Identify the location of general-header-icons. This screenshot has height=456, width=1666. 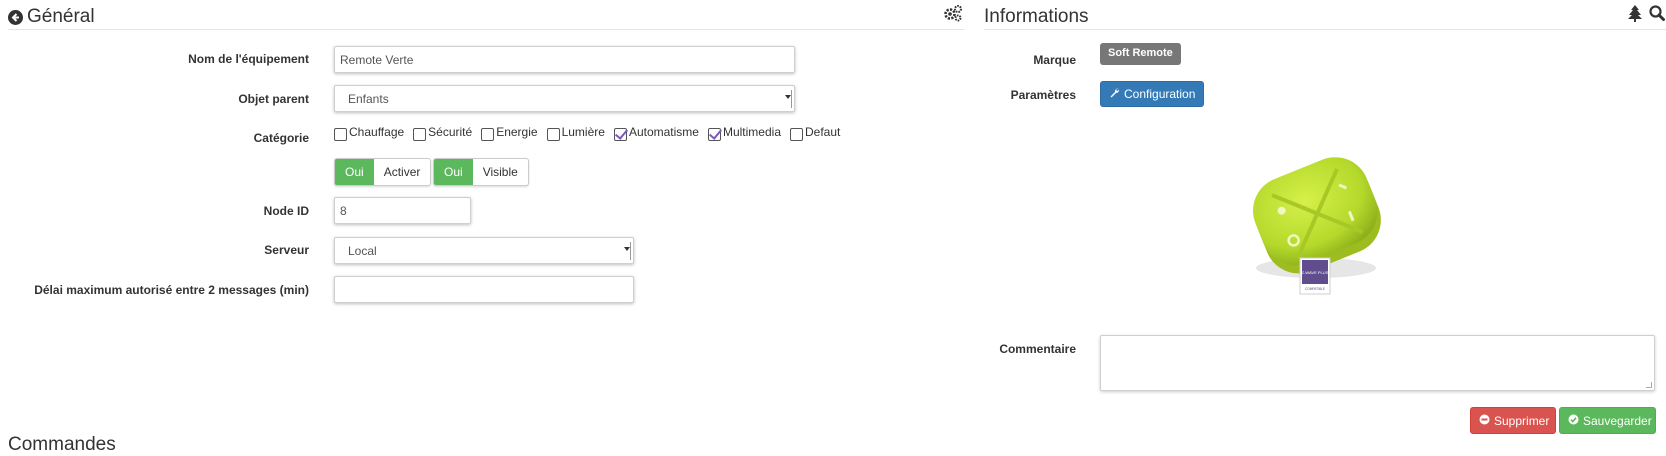
(953, 15).